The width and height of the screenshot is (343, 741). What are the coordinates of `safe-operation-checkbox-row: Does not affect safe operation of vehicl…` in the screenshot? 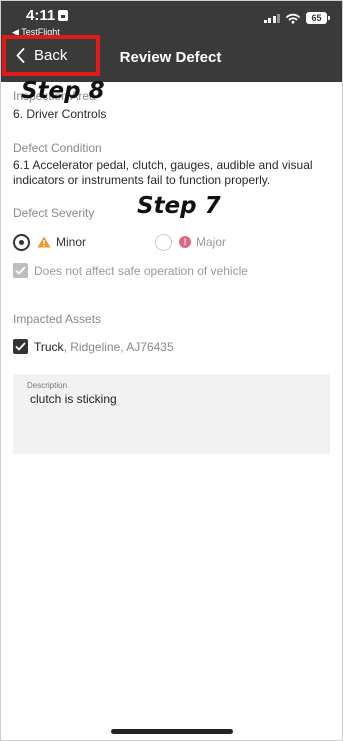 It's located at (130, 270).